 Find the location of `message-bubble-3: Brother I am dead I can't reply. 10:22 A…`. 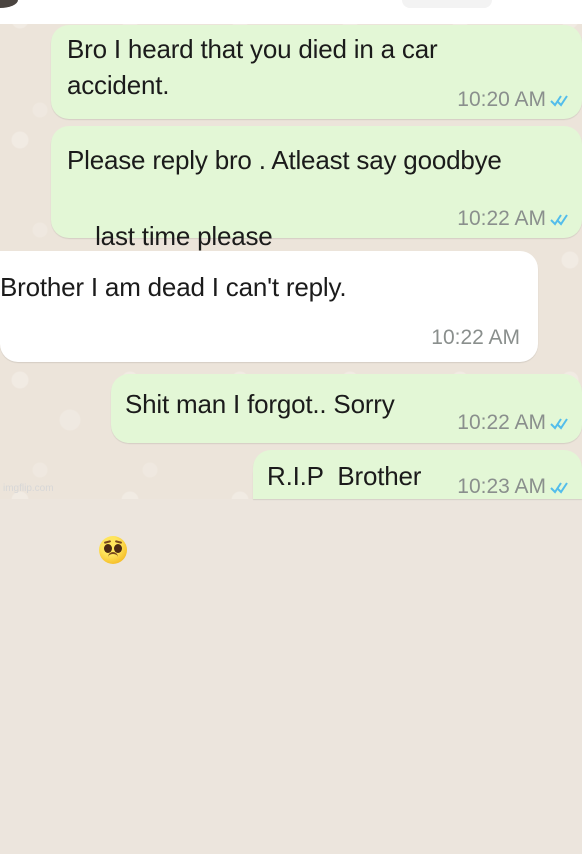

message-bubble-3: Brother I am dead I can't reply. 10:22 A… is located at coordinates (269, 306).